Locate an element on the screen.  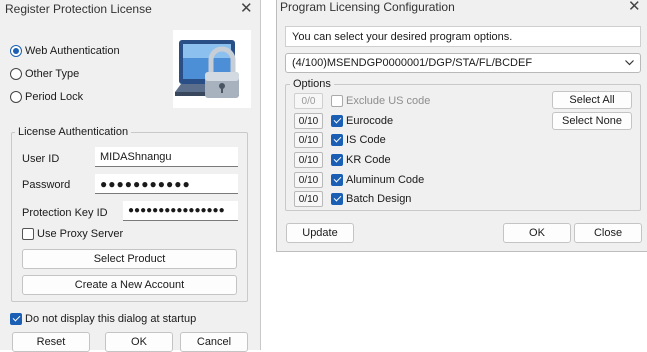
password-input: ●●●●●●●●●●● is located at coordinates (166, 184).